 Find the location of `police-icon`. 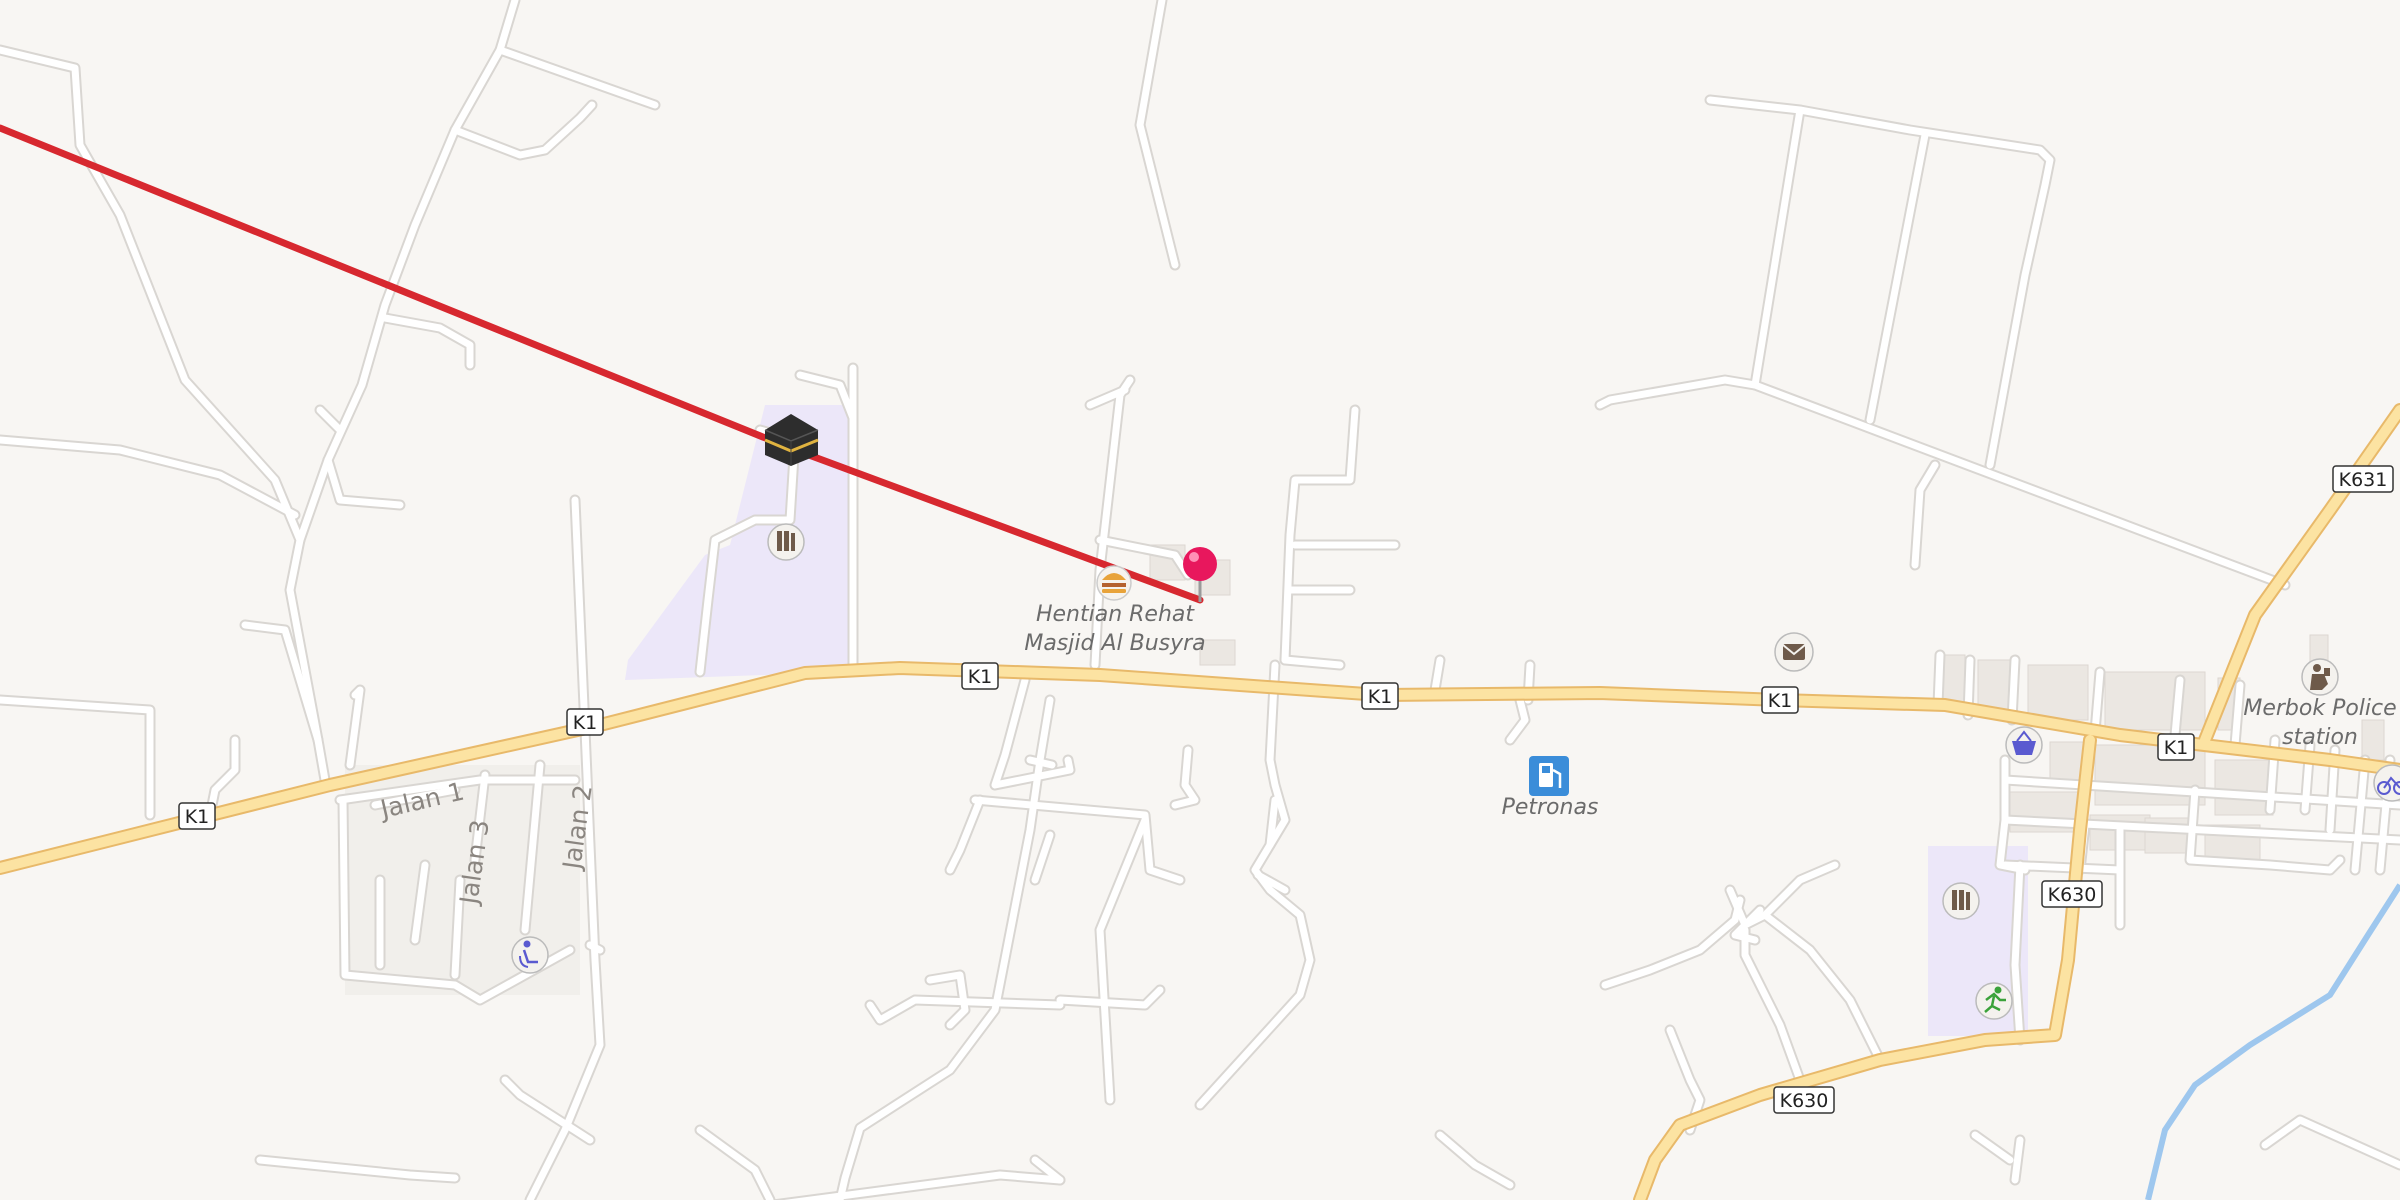

police-icon is located at coordinates (2320, 677).